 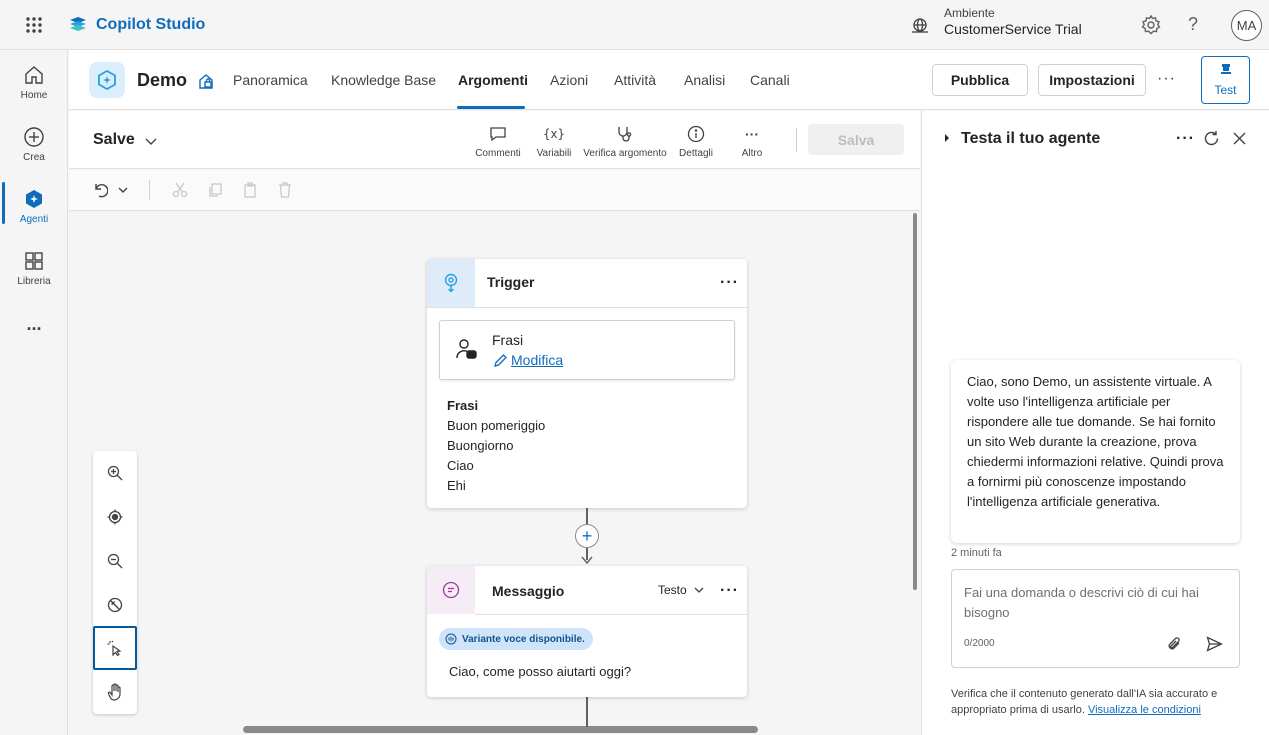 I want to click on message-type-label: Testo, so click(x=672, y=590).